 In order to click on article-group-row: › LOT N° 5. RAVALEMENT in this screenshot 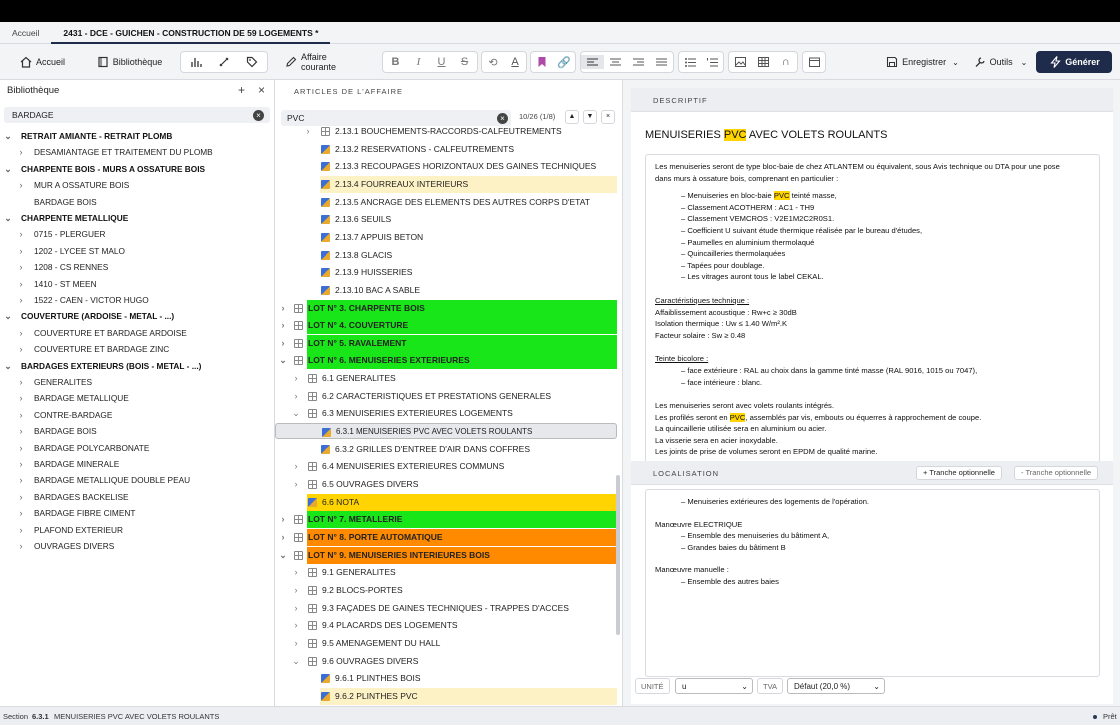, I will do `click(449, 343)`.